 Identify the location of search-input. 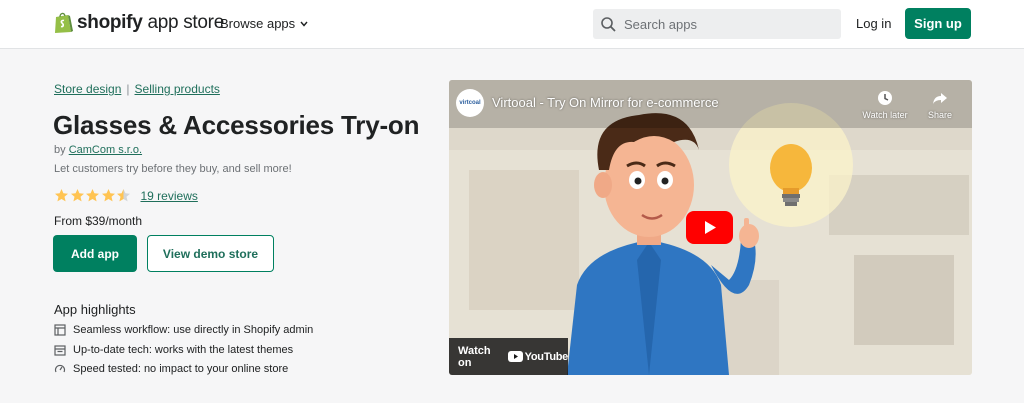
(724, 24).